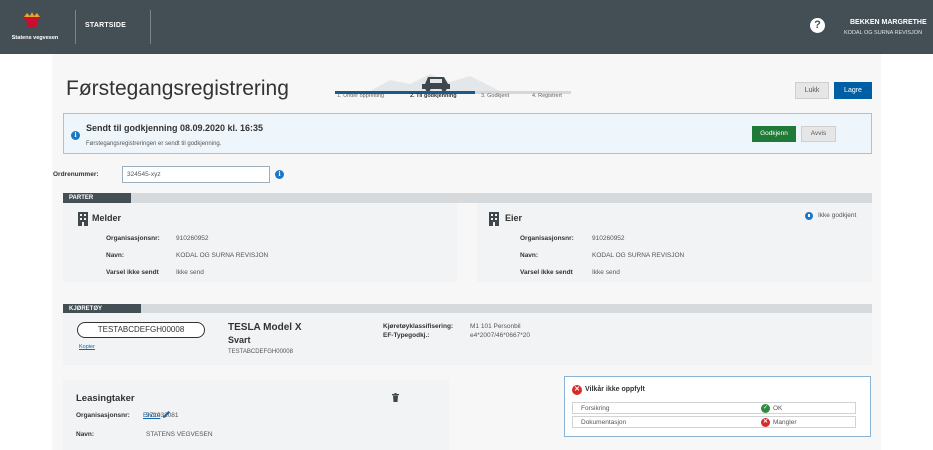 Image resolution: width=933 pixels, height=450 pixels. I want to click on check-icon: ✓, so click(765, 408).